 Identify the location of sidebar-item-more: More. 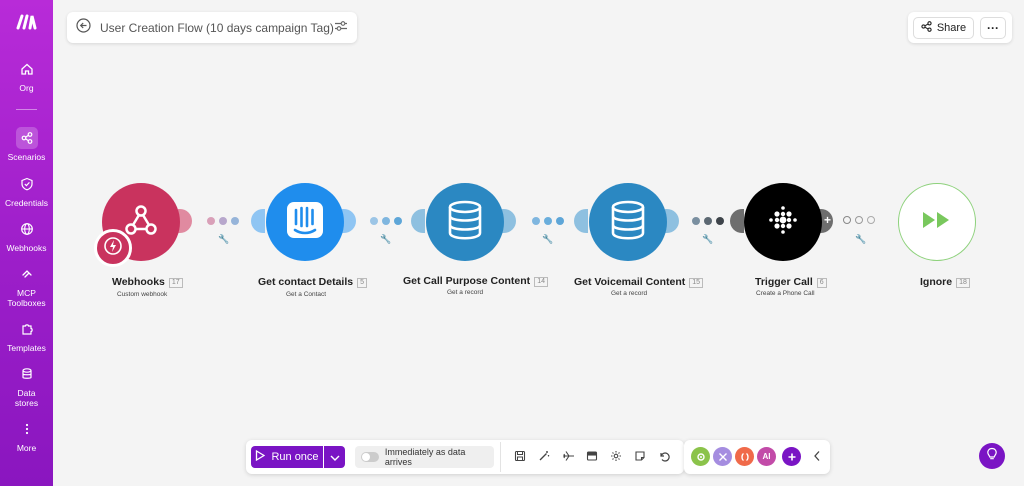
(26, 435).